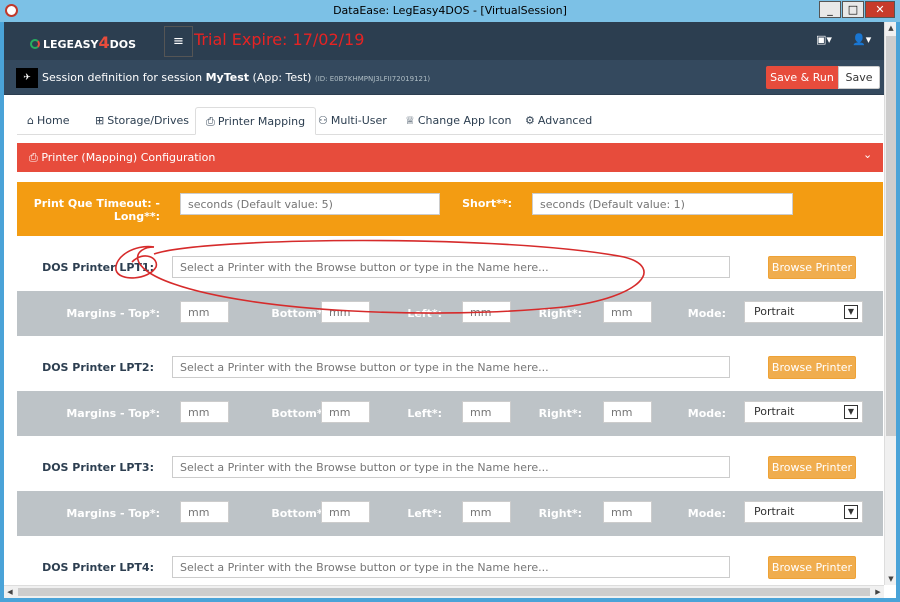 Image resolution: width=900 pixels, height=602 pixels. I want to click on session-prefix: Session definition for session, so click(122, 77).